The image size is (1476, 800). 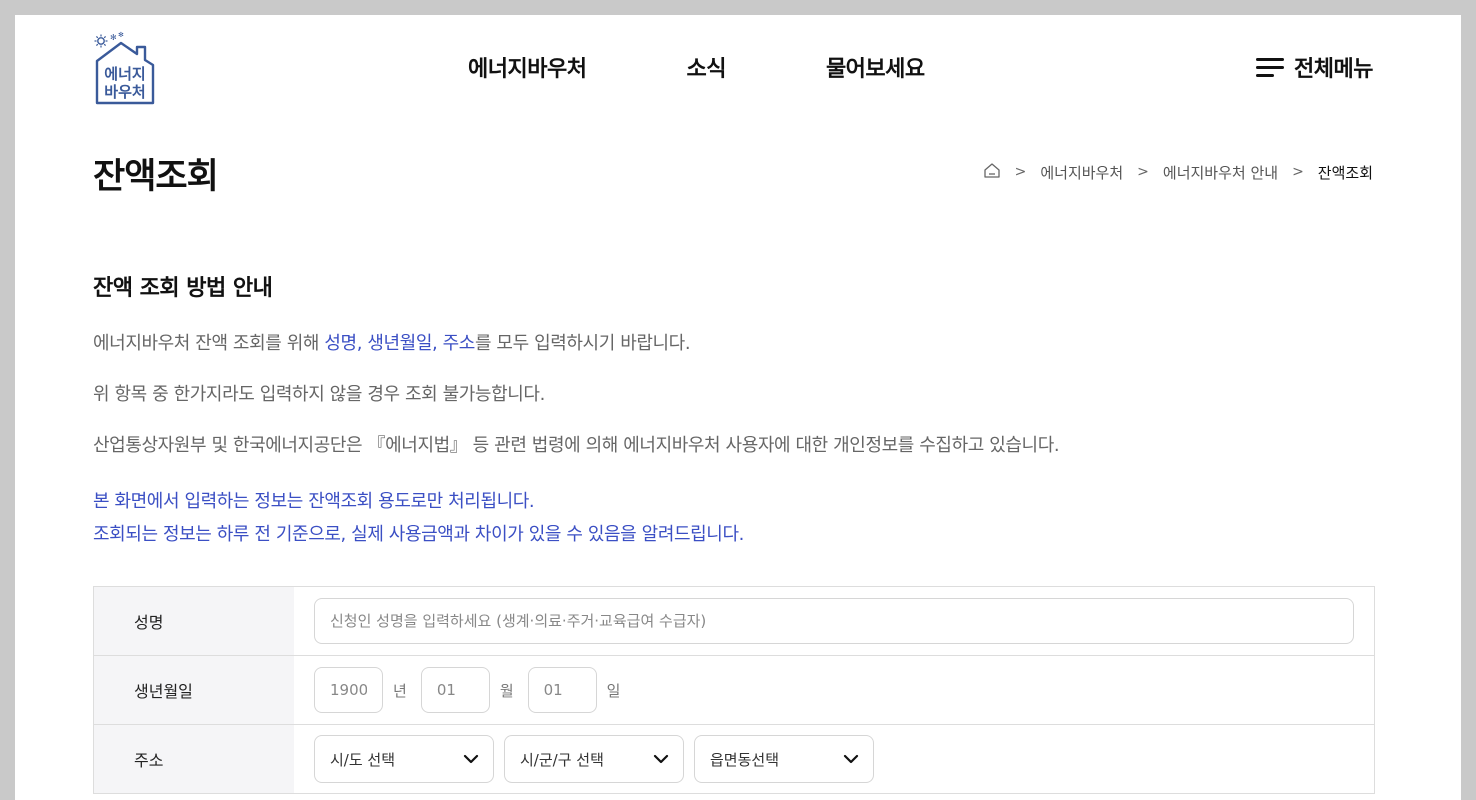 What do you see at coordinates (613, 690) in the screenshot?
I see `day-unit: 일` at bounding box center [613, 690].